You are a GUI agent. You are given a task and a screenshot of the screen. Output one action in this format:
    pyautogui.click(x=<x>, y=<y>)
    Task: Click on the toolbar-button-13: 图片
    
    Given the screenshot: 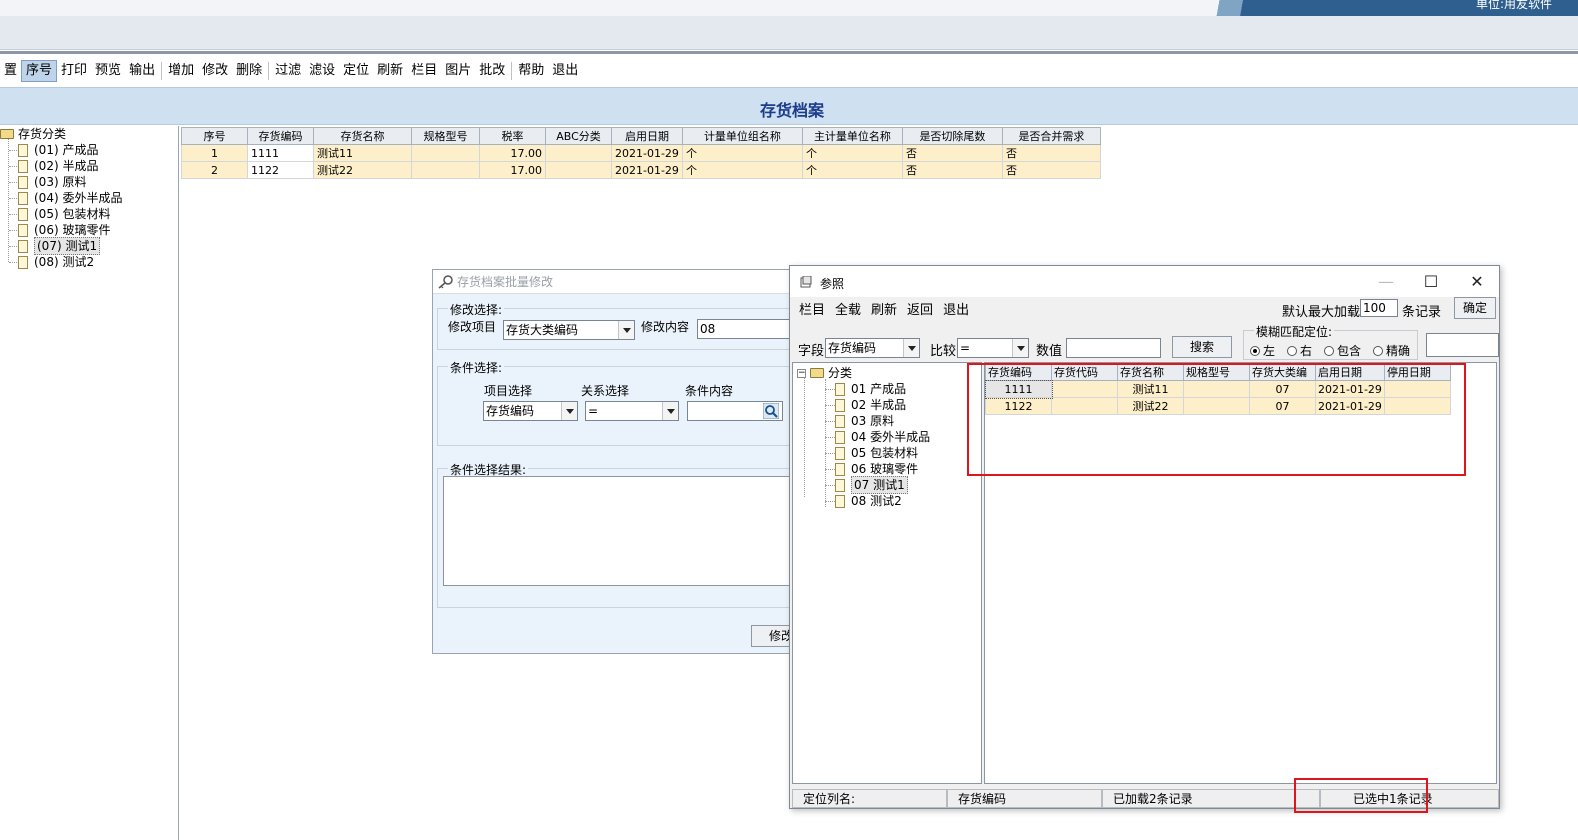 What is the action you would take?
    pyautogui.click(x=458, y=71)
    